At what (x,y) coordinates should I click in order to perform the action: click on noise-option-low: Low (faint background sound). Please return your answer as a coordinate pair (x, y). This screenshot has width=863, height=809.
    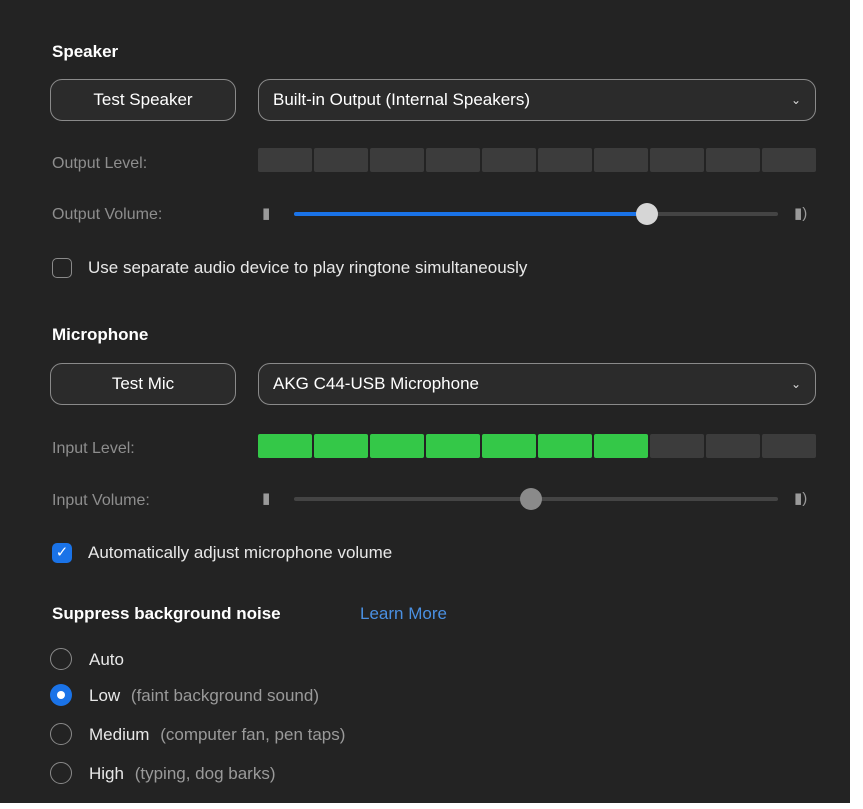
    Looking at the image, I should click on (204, 696).